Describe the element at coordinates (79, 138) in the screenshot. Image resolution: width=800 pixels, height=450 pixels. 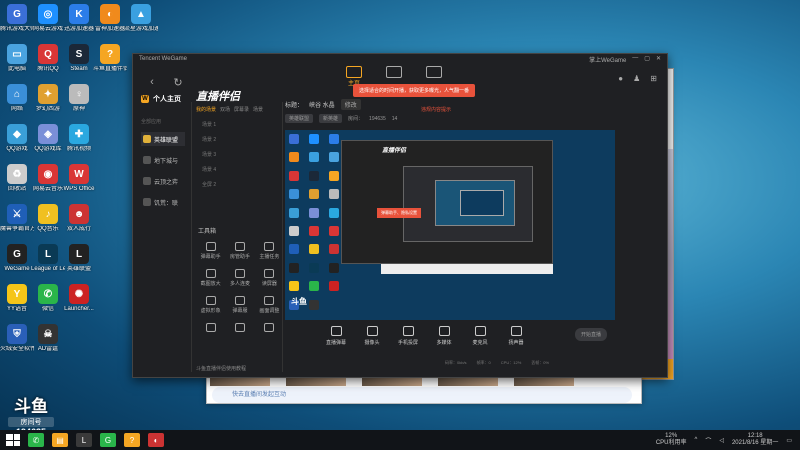
I see `desktop-icon: ✚ 腾讯视频` at that location.